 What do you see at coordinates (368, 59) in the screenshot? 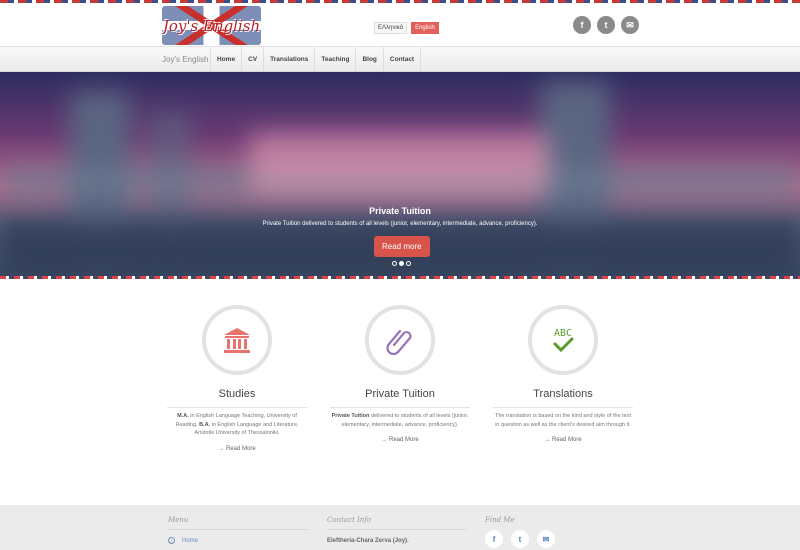
I see `nav-item-blog: Blog` at bounding box center [368, 59].